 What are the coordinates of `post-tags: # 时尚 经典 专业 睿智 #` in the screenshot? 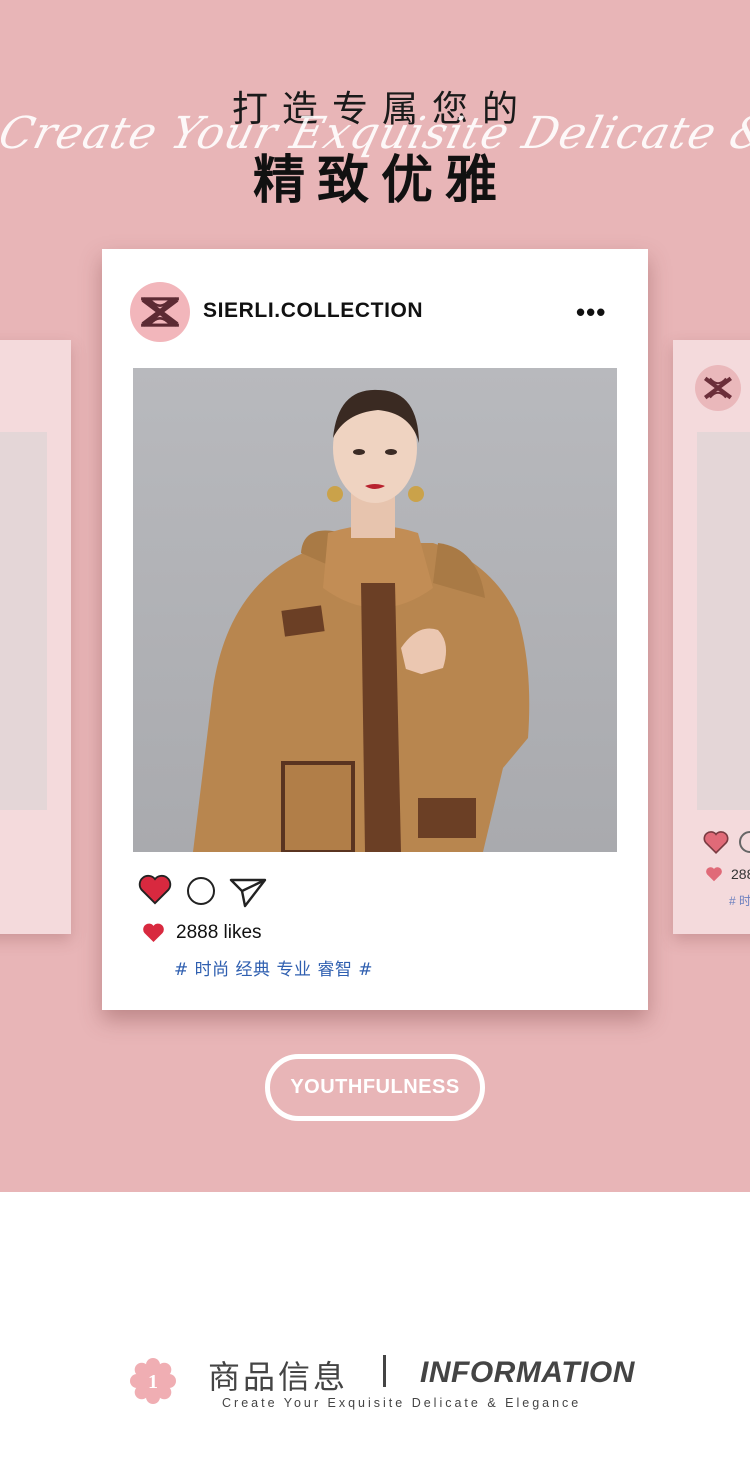 It's located at (273, 967).